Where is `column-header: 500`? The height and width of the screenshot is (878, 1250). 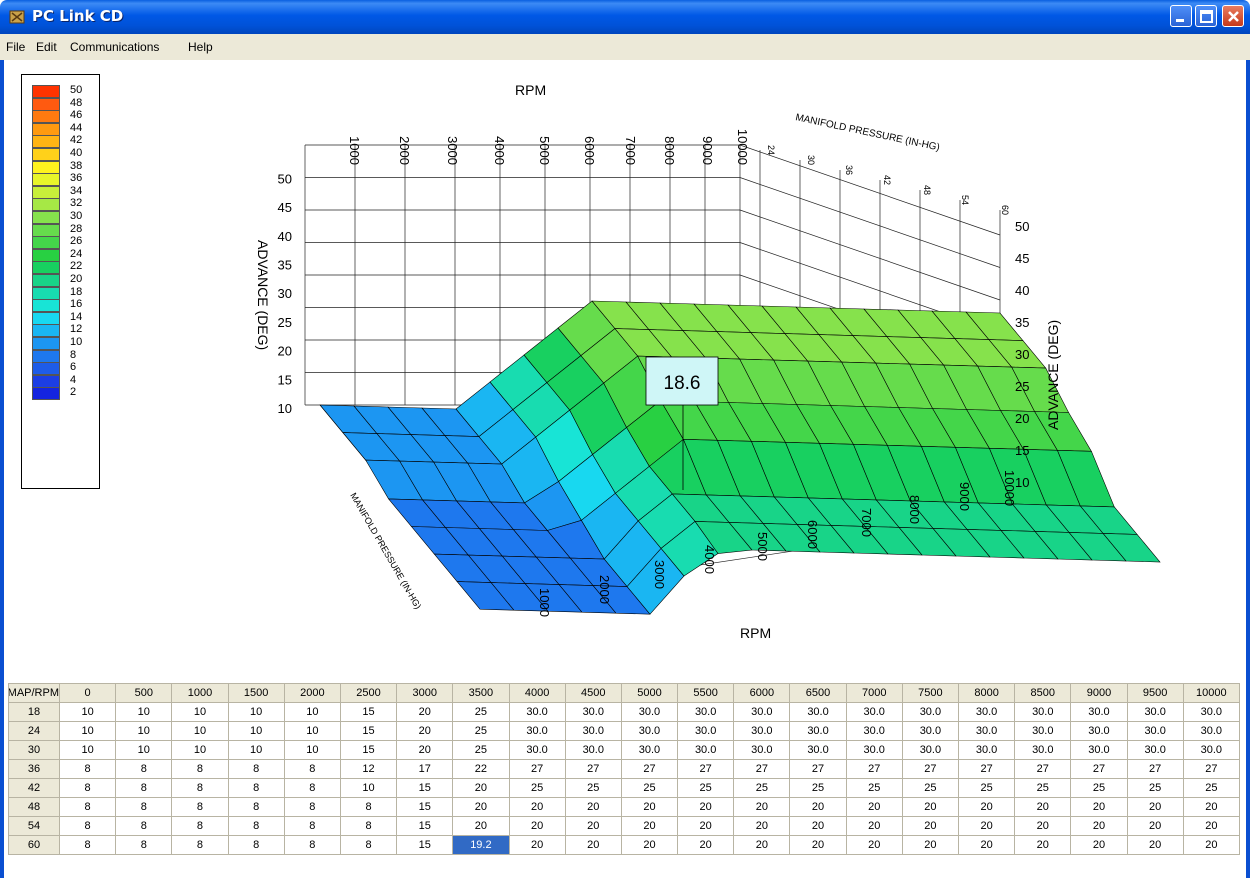 column-header: 500 is located at coordinates (144, 693).